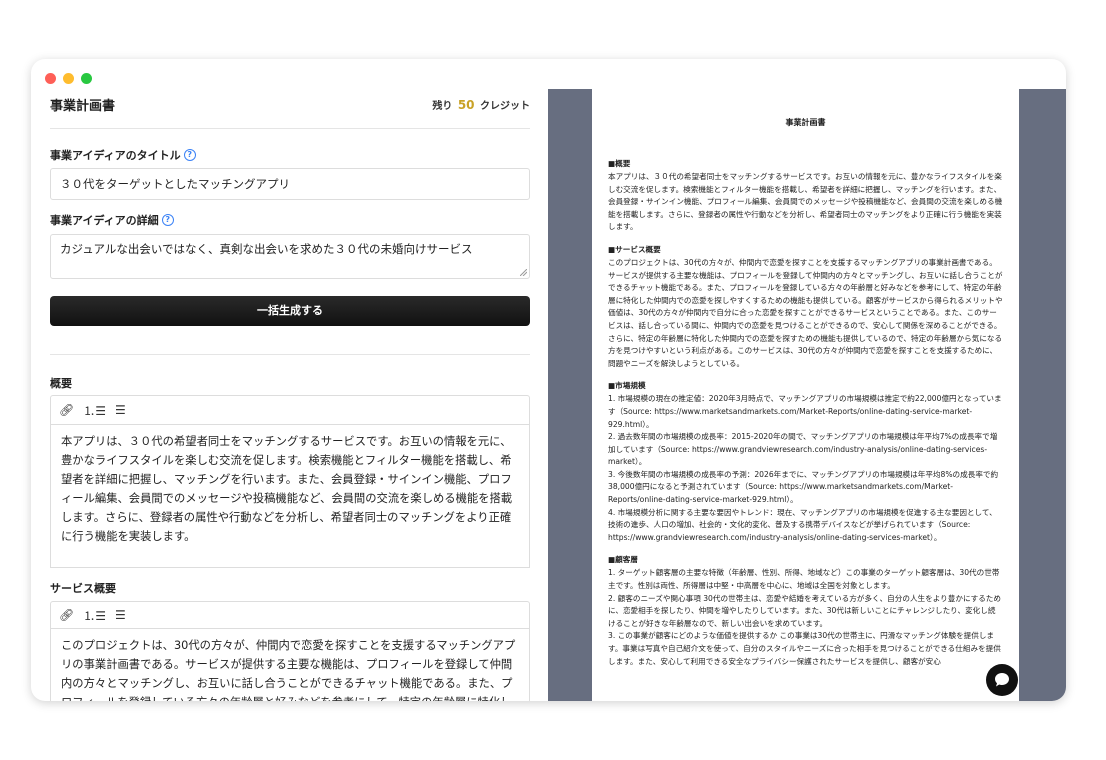 Image resolution: width=1106 pixels, height=760 pixels. What do you see at coordinates (627, 386) in the screenshot?
I see `doc-heading: ■市場規模` at bounding box center [627, 386].